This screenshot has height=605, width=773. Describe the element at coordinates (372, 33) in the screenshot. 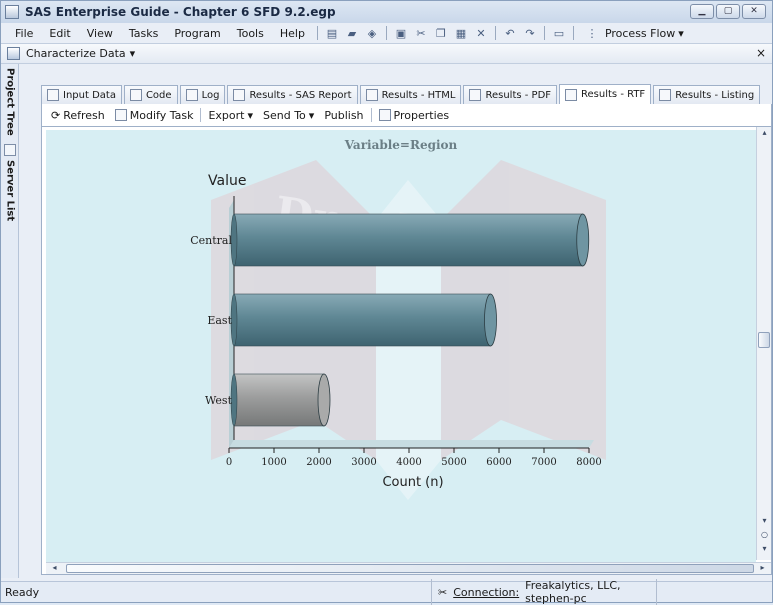

I see `server-icon: ◈` at that location.